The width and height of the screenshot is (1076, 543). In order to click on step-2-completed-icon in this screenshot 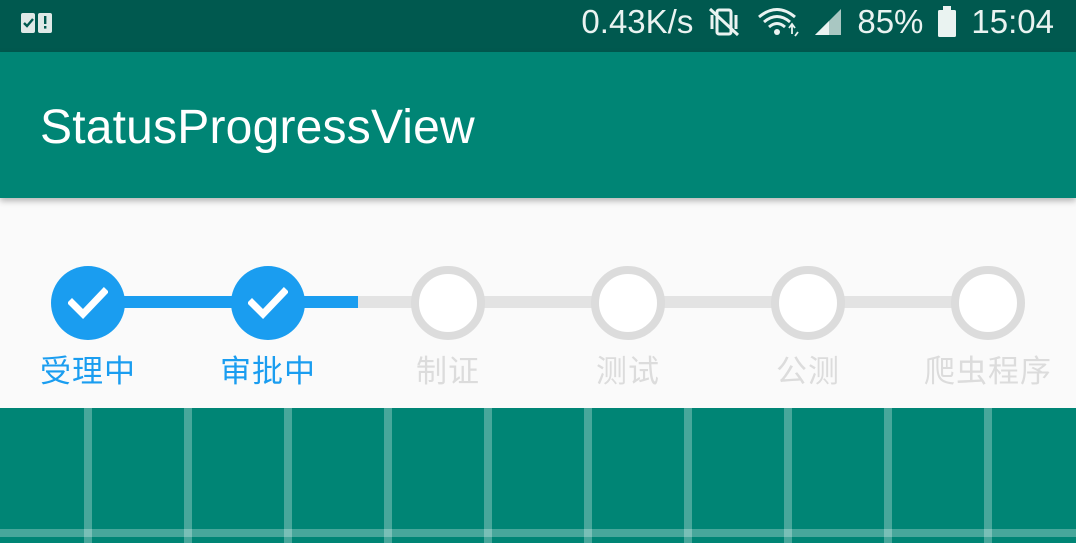, I will do `click(268, 303)`.